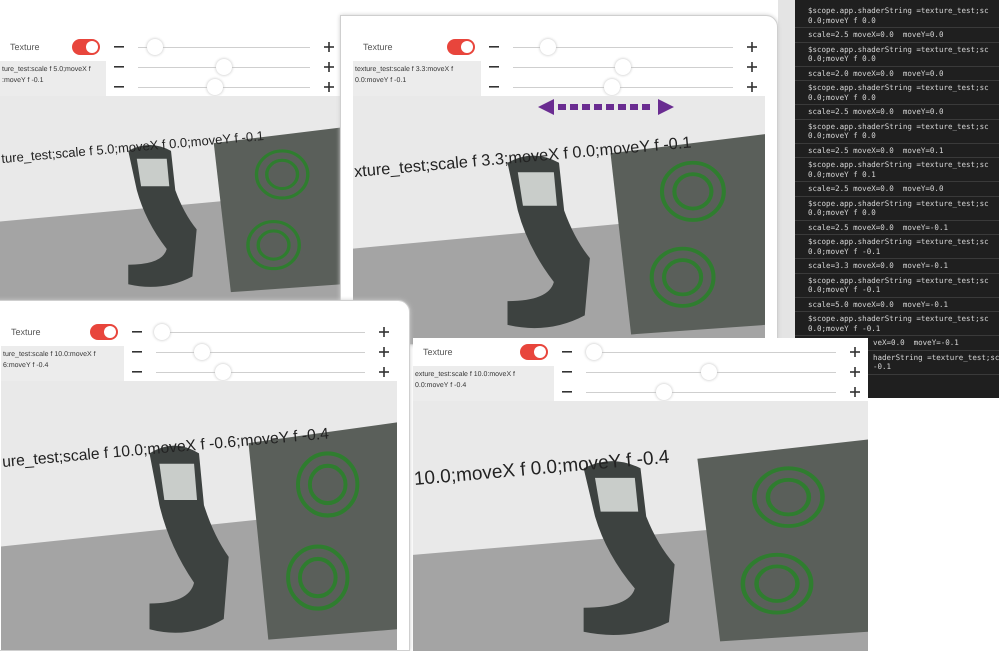 Image resolution: width=999 pixels, height=651 pixels. What do you see at coordinates (165, 448) in the screenshot?
I see `overlay-text: ure_test;scale f 10.0;moveX f -0.6;moveY f -0.4` at bounding box center [165, 448].